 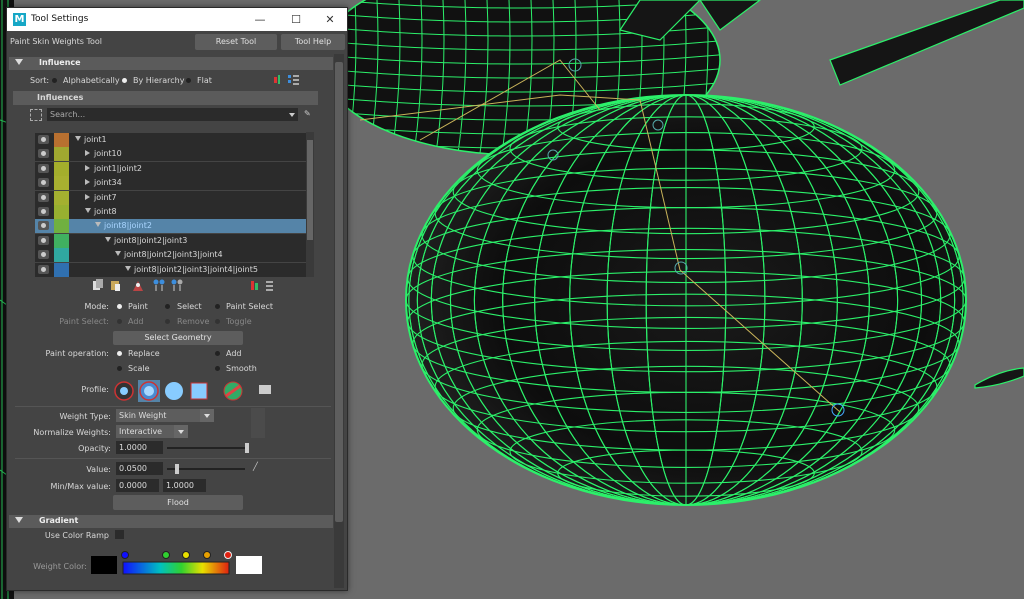 What do you see at coordinates (174, 198) in the screenshot?
I see `joint-row: joint7` at bounding box center [174, 198].